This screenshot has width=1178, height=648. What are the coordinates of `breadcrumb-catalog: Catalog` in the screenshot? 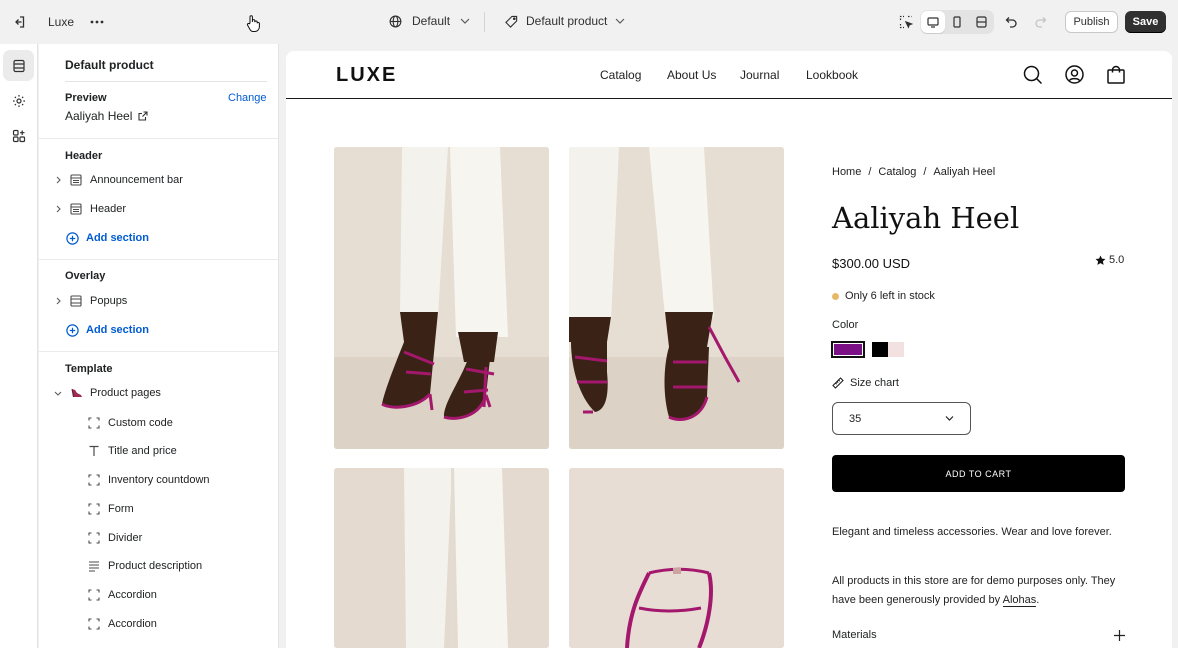 It's located at (897, 172).